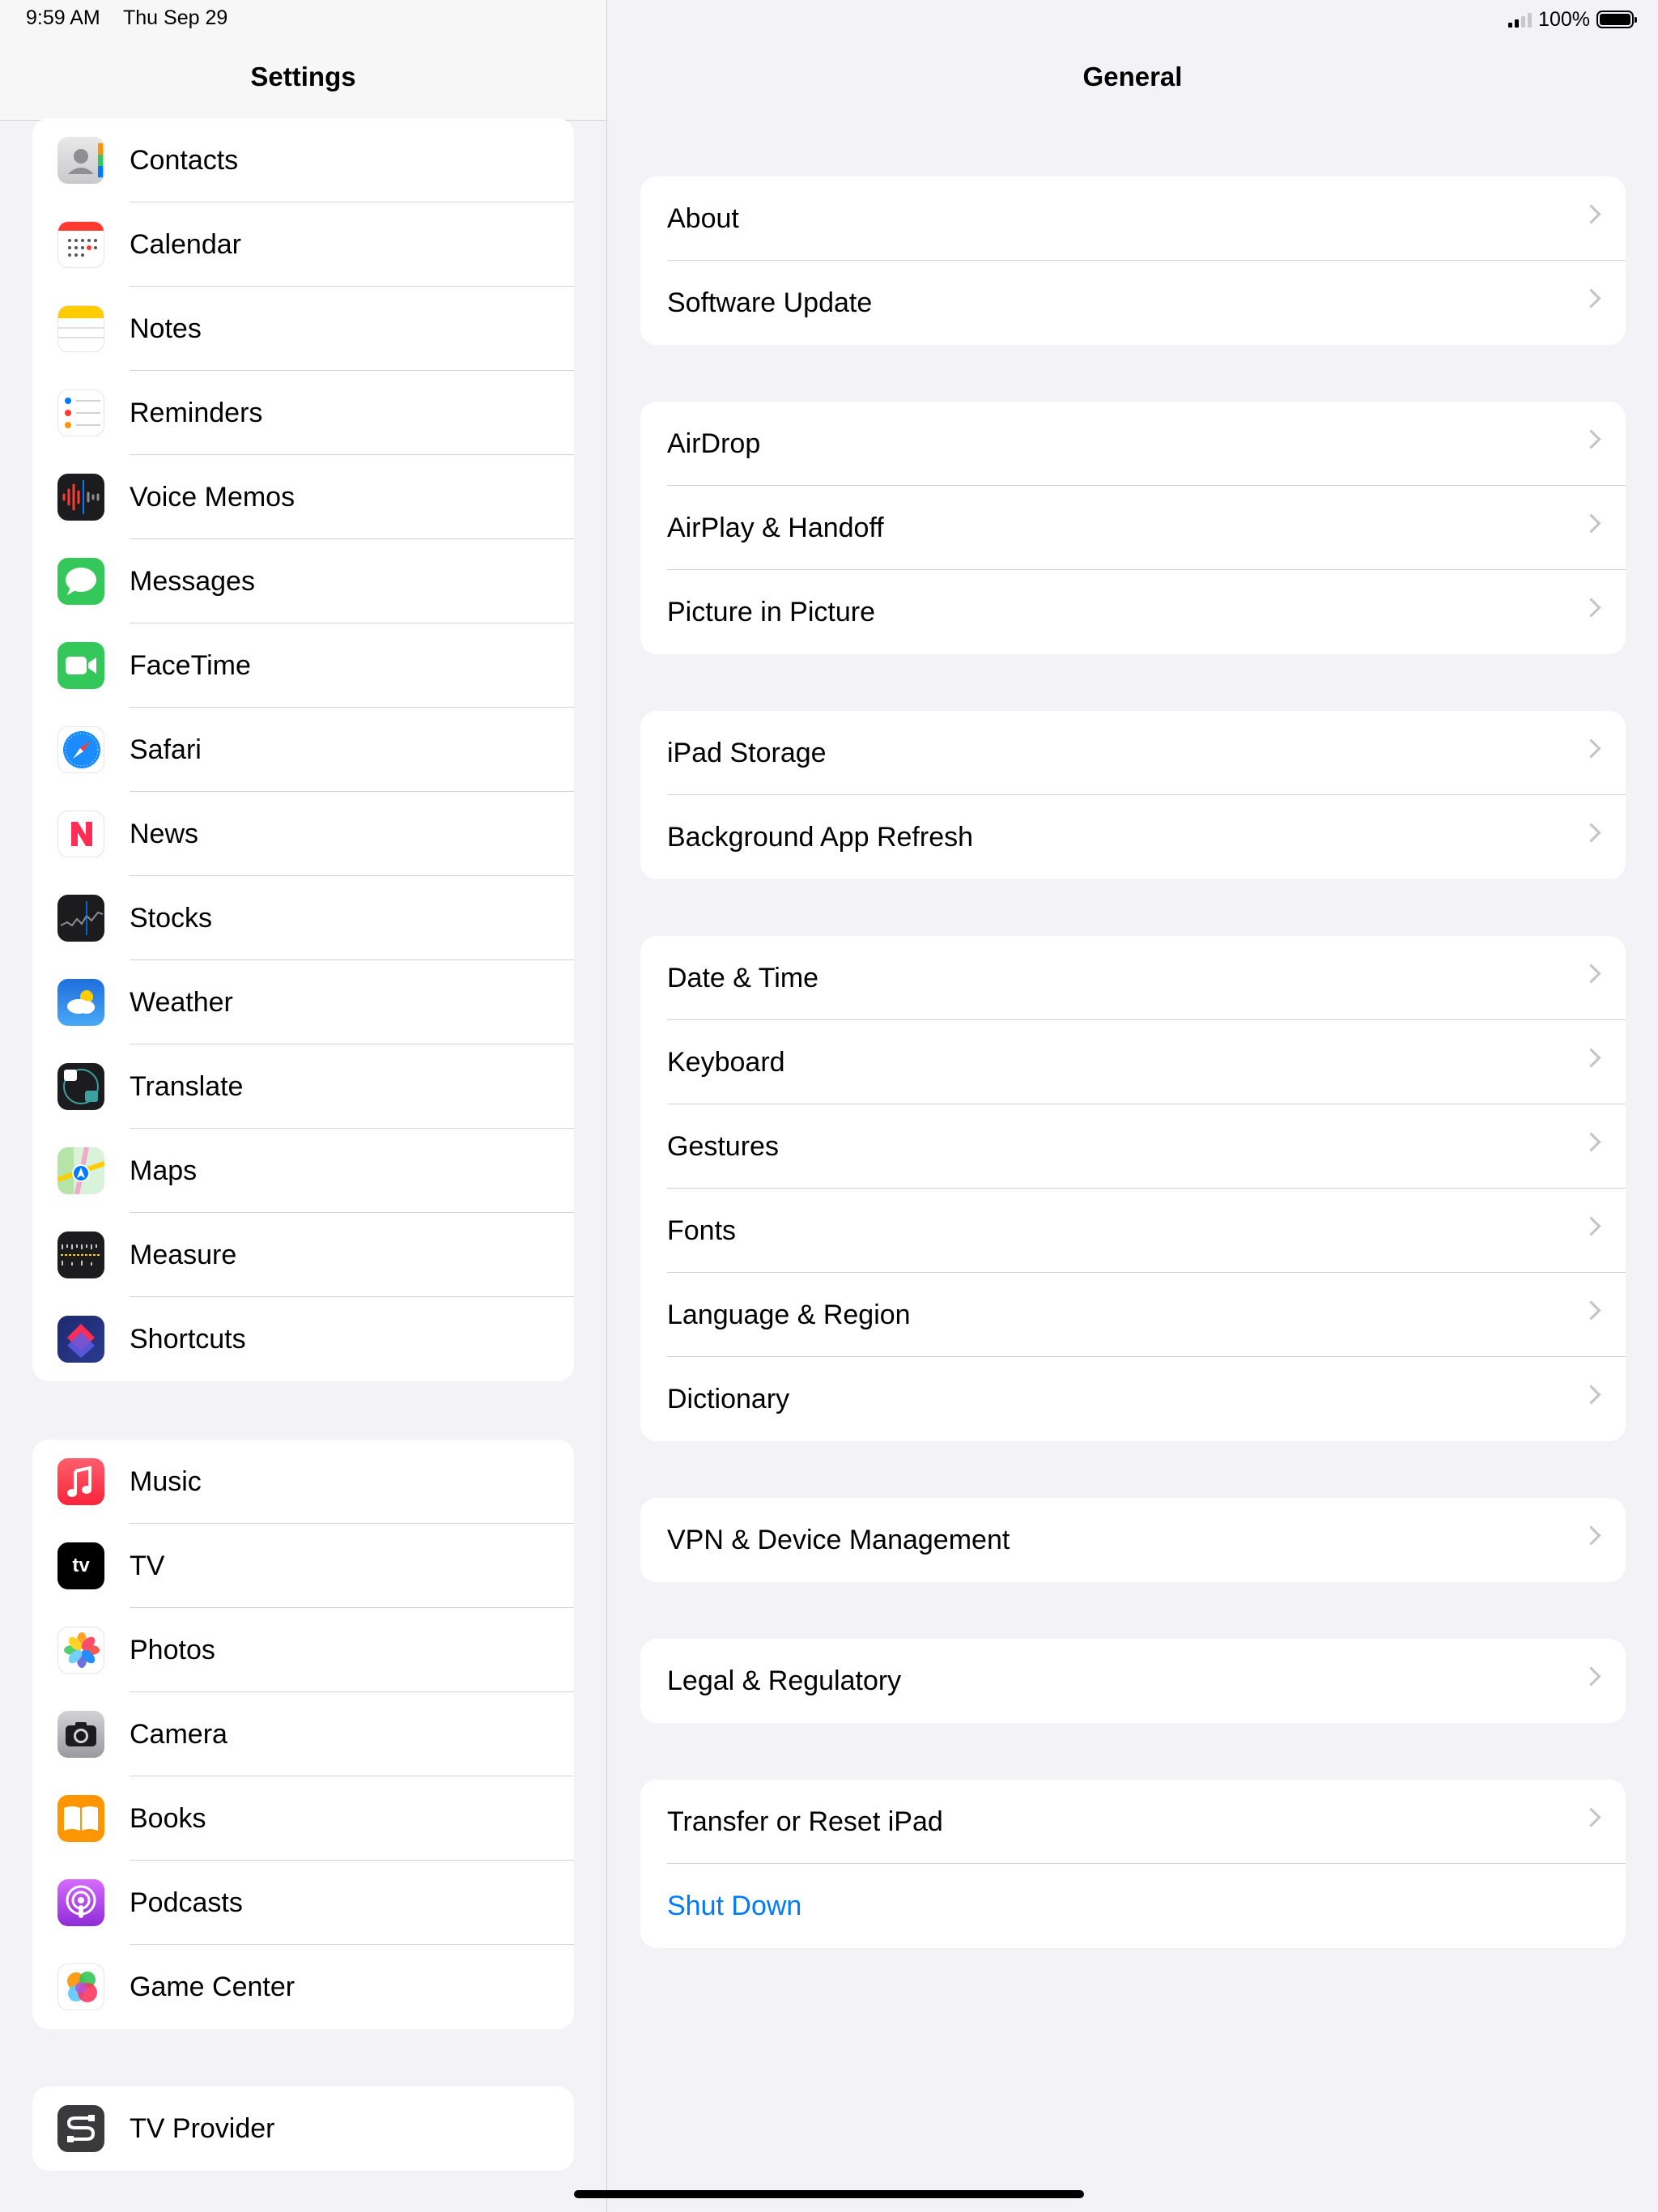  I want to click on sidebar-item-label: News, so click(164, 834).